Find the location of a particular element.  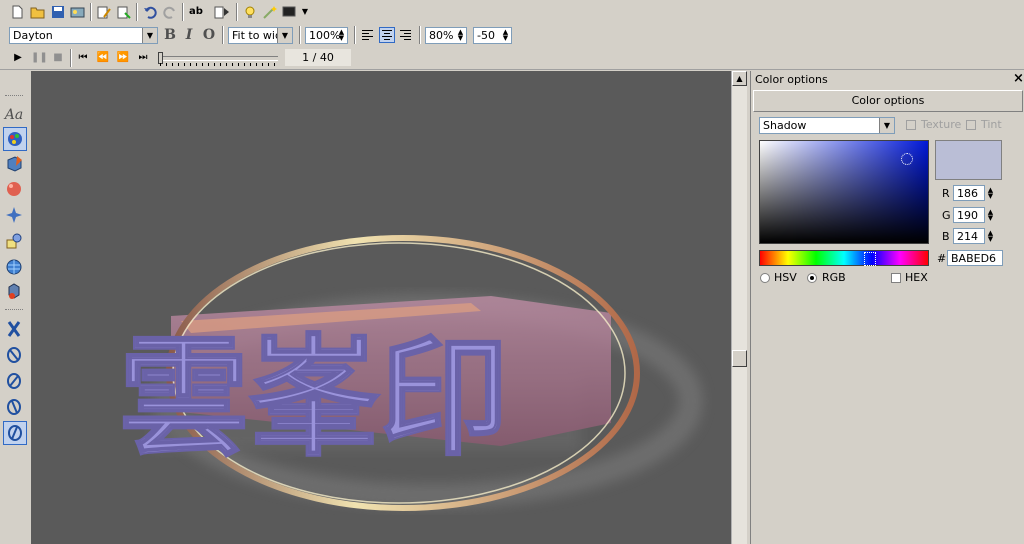

previous-frame-icon: ⏪ is located at coordinates (103, 58).